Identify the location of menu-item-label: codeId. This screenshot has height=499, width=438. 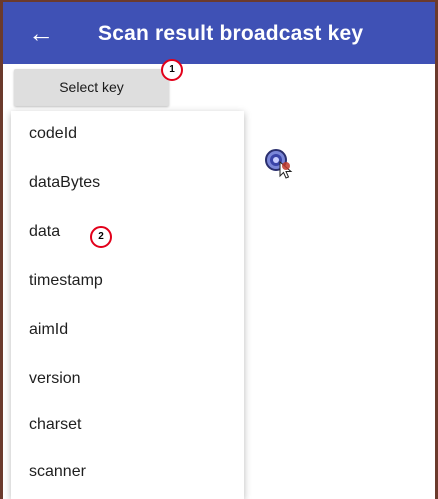
(53, 133).